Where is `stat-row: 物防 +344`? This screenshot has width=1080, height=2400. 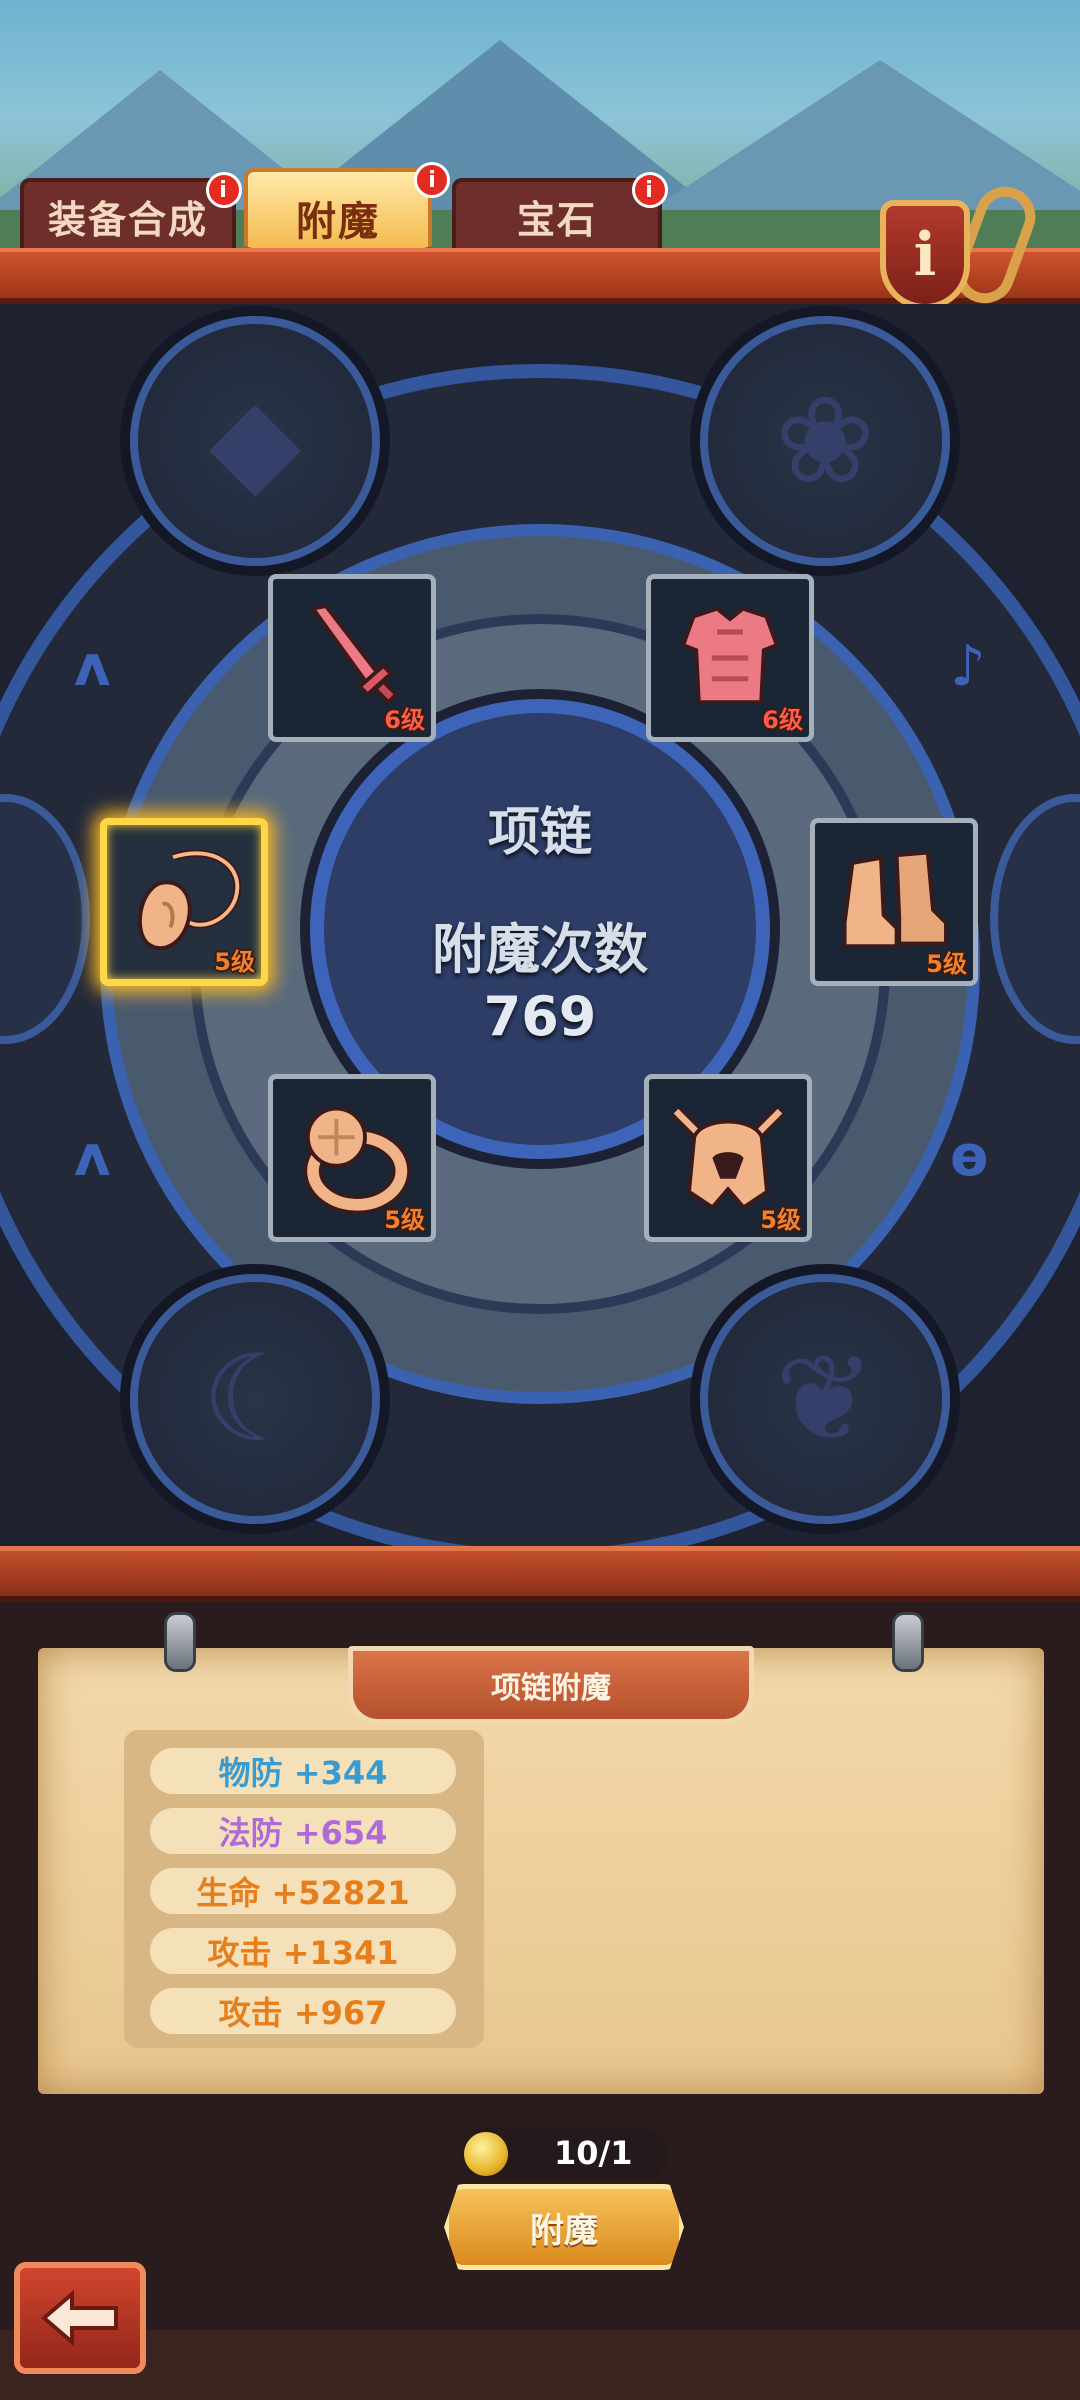 stat-row: 物防 +344 is located at coordinates (303, 1771).